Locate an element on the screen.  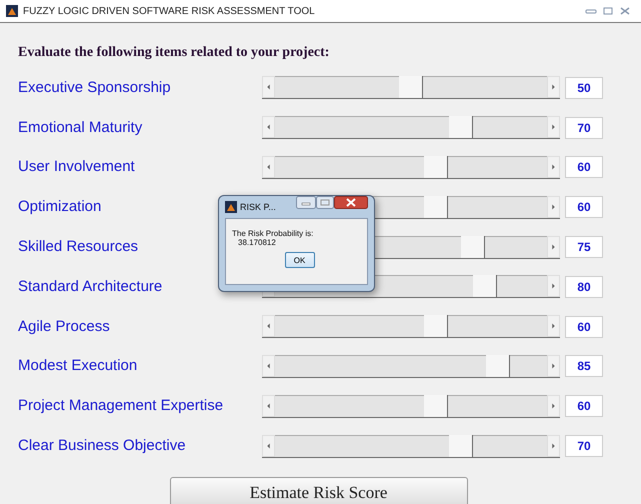
item-label: Clear Business Objective is located at coordinates (102, 445).